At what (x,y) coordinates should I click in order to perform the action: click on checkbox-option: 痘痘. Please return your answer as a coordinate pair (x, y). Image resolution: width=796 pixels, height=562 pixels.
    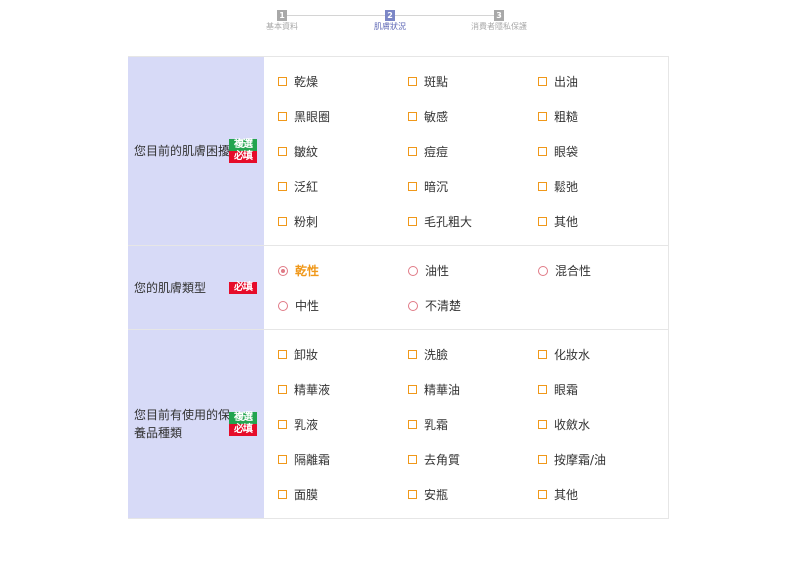
    Looking at the image, I should click on (473, 151).